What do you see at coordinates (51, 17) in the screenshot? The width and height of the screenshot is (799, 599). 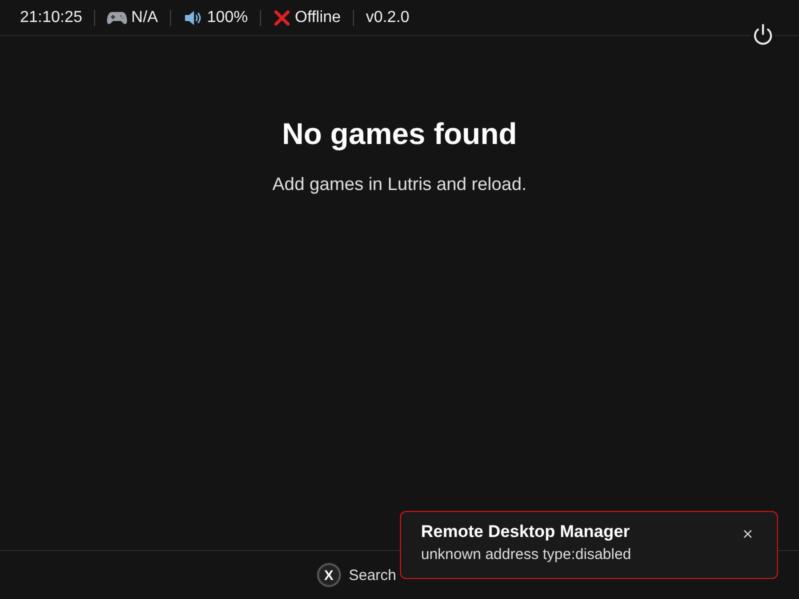 I see `clock-time: 21:10:25` at bounding box center [51, 17].